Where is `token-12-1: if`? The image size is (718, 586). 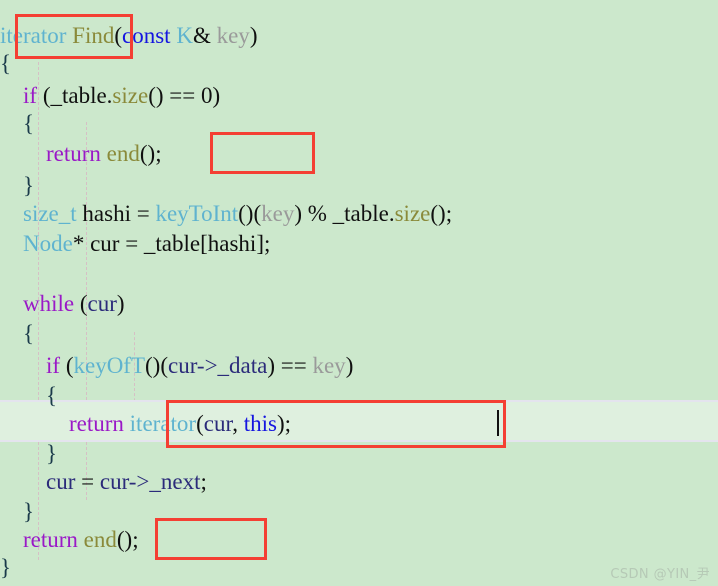
token-12-1: if is located at coordinates (53, 365).